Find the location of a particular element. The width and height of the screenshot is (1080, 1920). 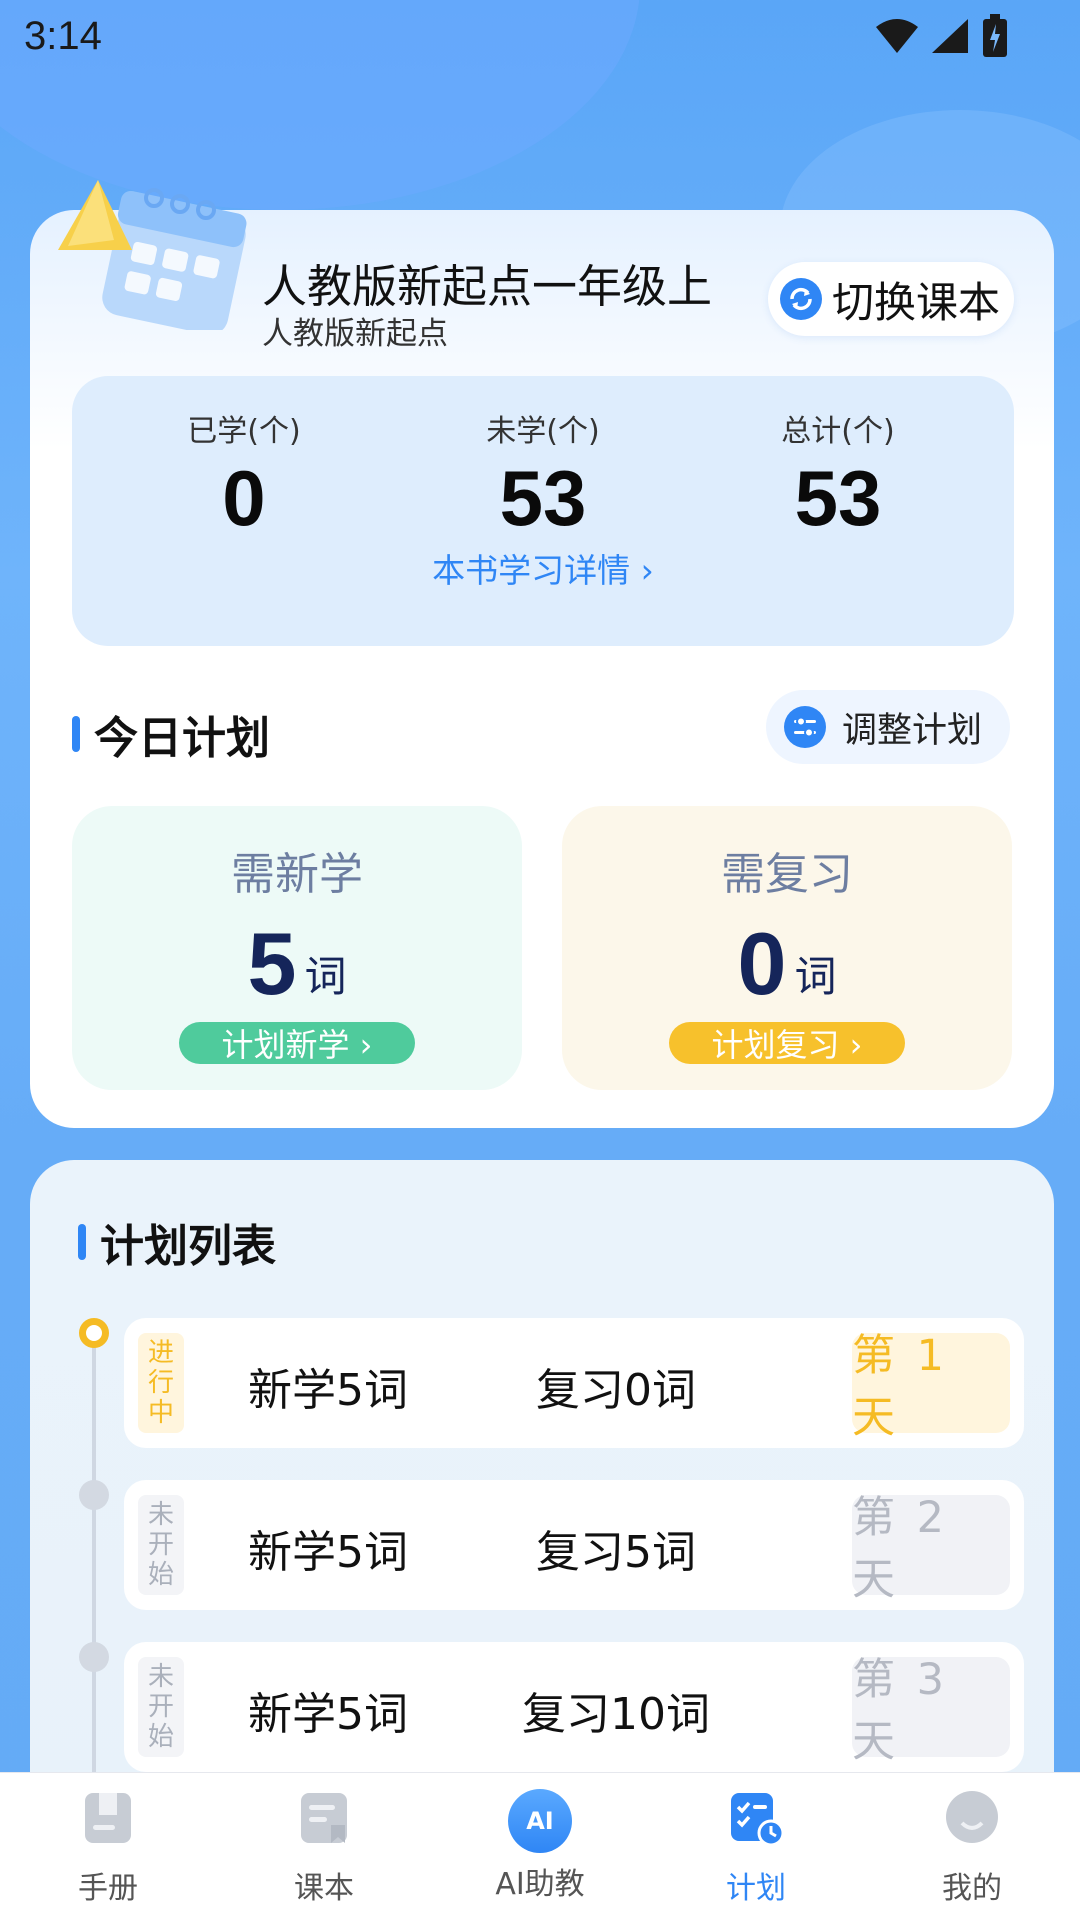

status-time: 3:14 is located at coordinates (63, 36).